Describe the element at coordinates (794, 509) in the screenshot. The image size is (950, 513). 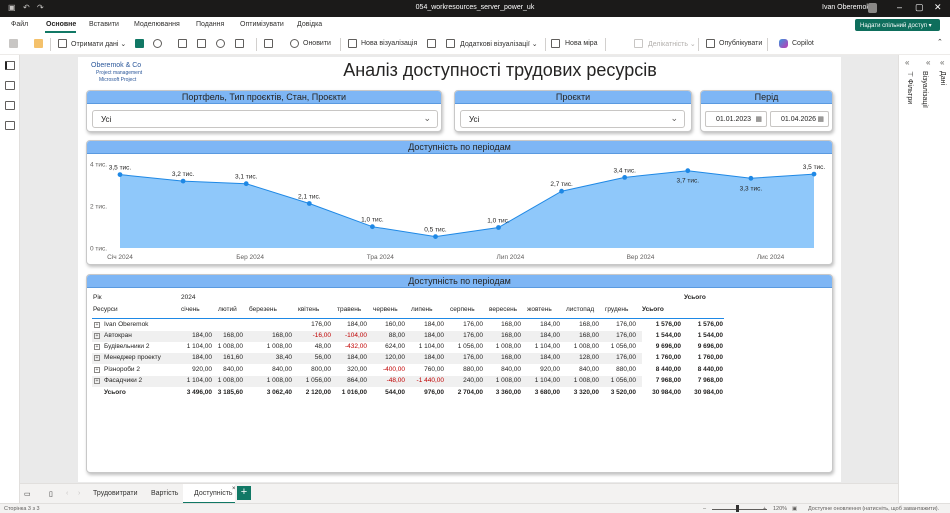
I see `fit-page-icon: ▣` at that location.